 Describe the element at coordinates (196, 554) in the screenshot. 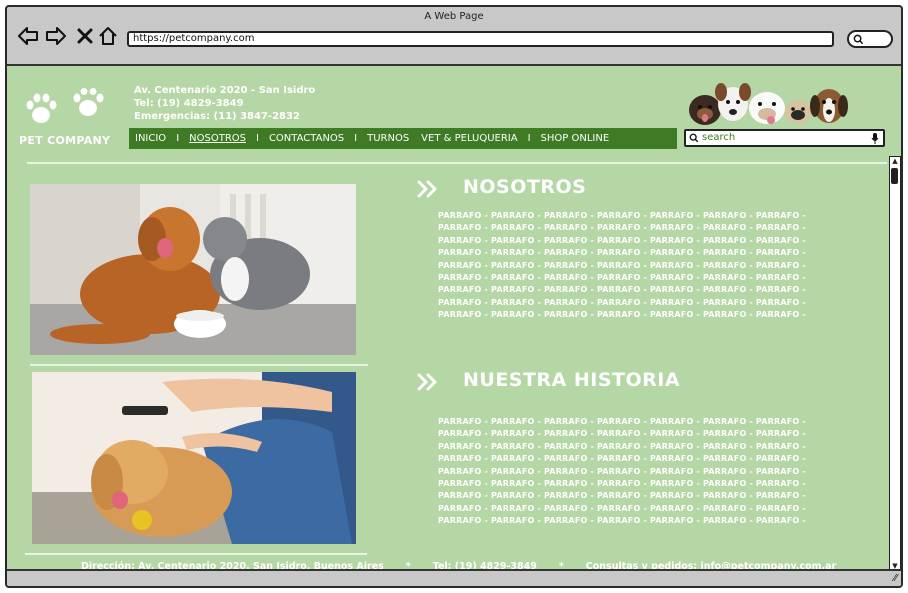

I see `footer-divider` at that location.